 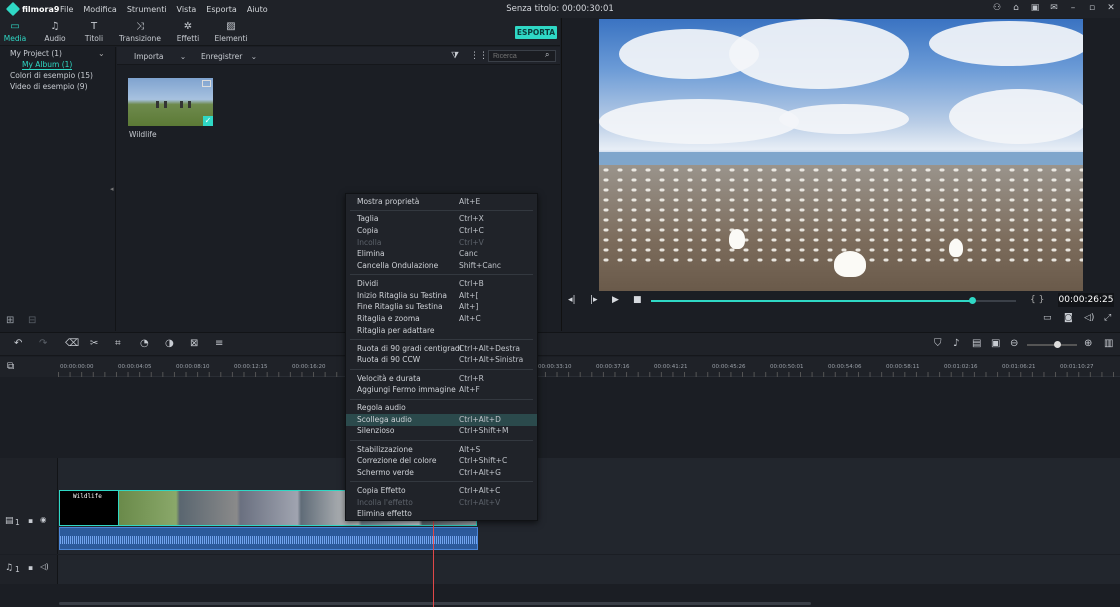 What do you see at coordinates (572, 300) in the screenshot?
I see `previous-frame-icon: ◂|` at bounding box center [572, 300].